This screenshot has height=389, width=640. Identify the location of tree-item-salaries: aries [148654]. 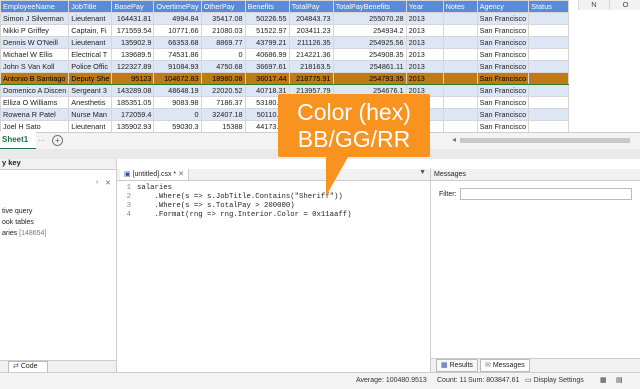
(24, 233).